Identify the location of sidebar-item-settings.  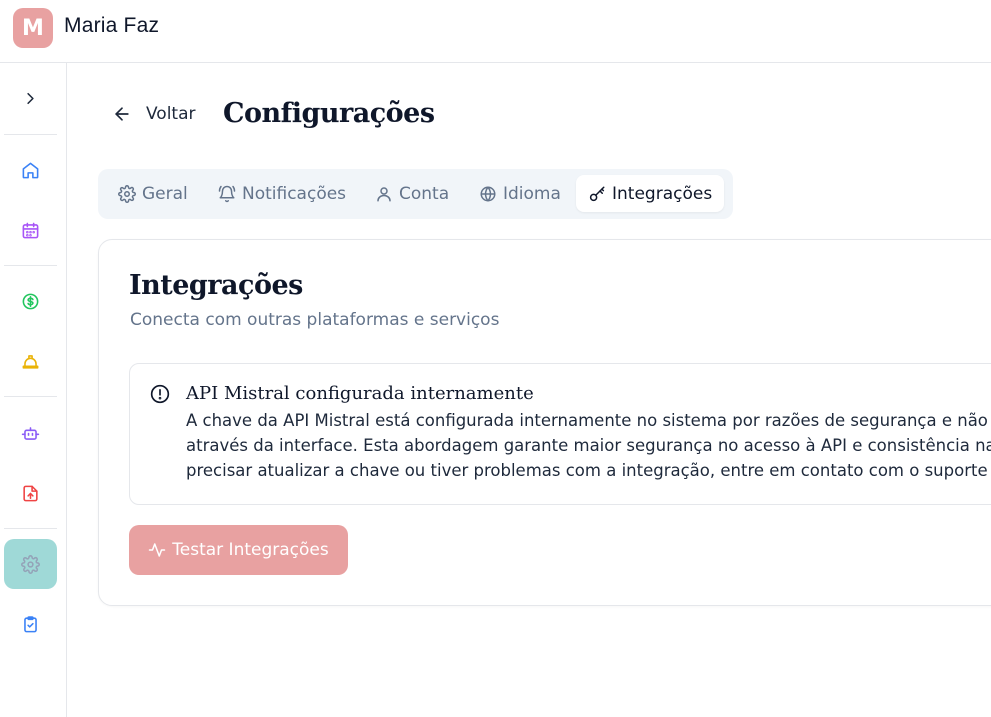
(30, 564).